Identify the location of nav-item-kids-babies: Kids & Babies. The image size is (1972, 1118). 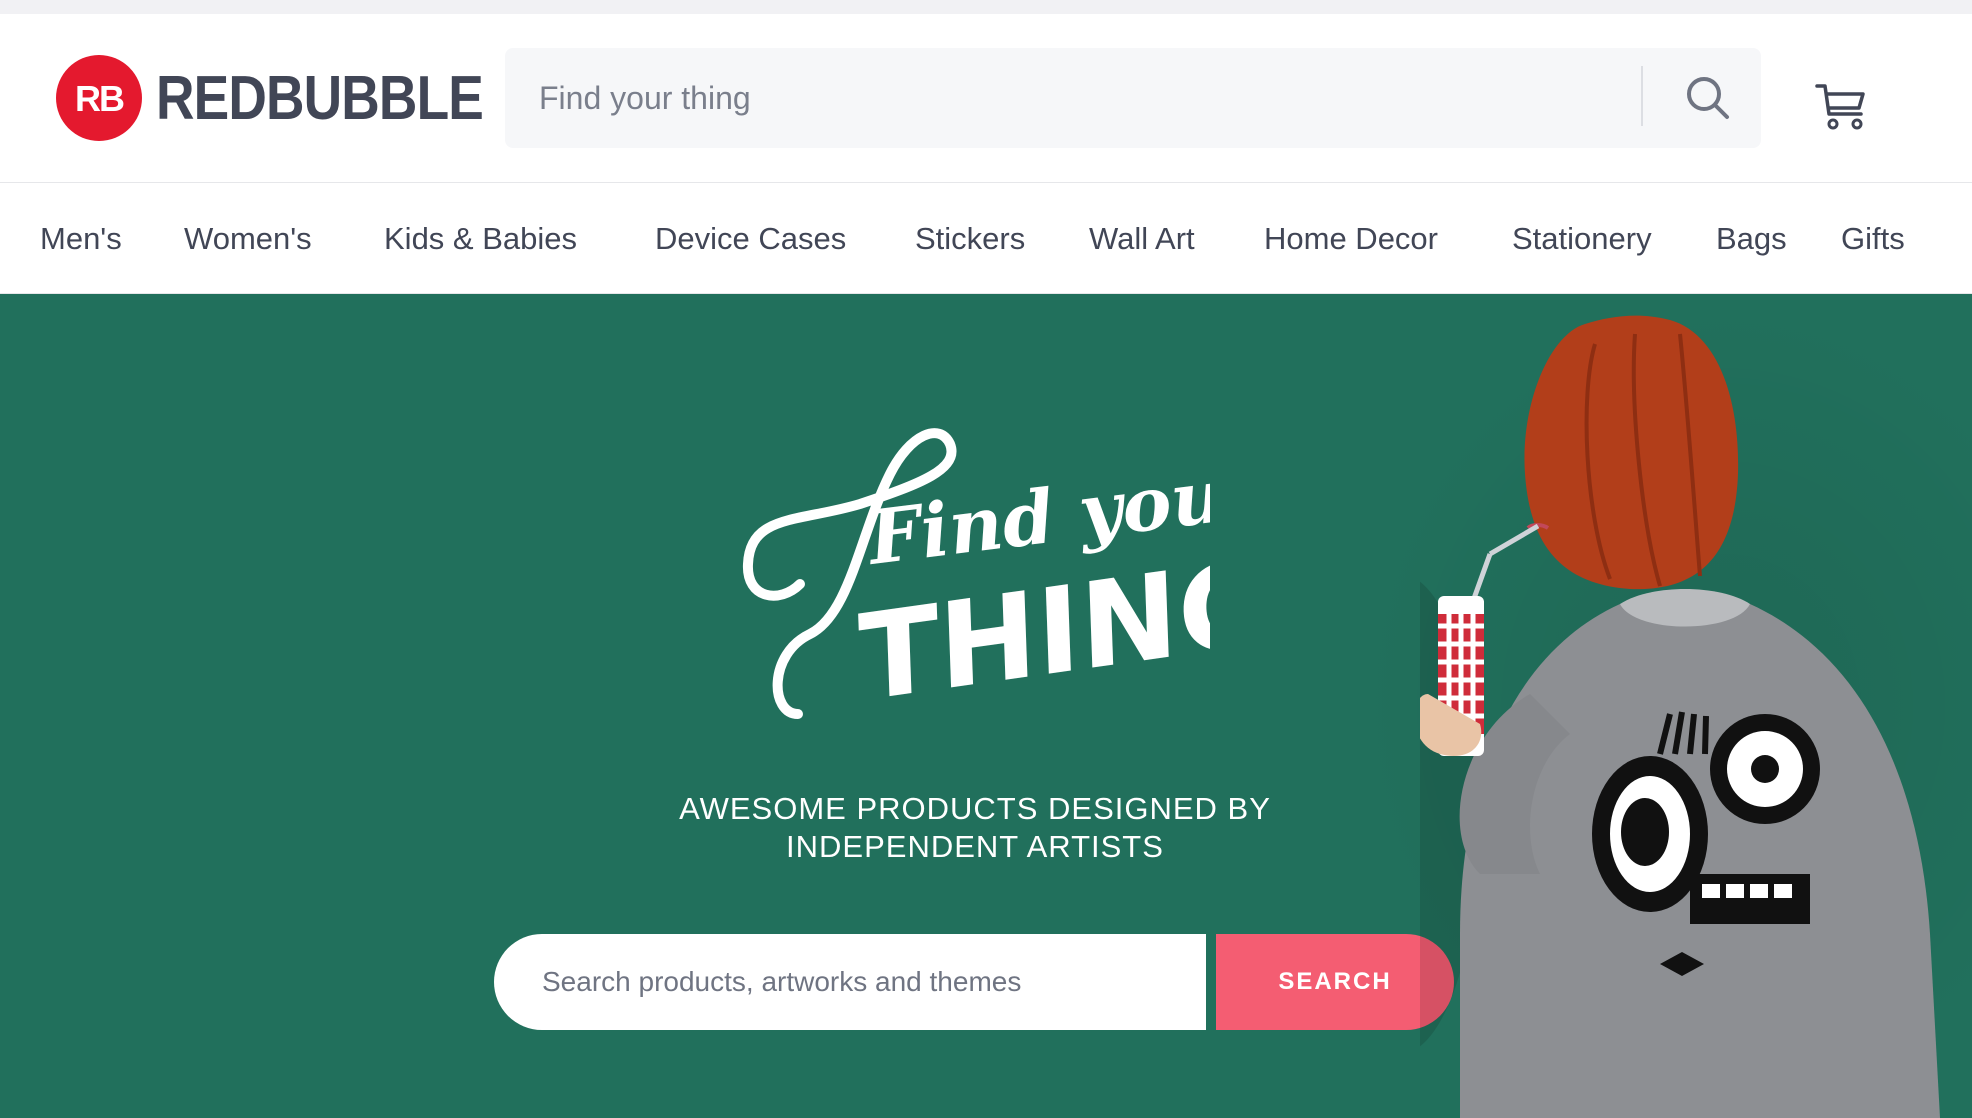
(480, 238).